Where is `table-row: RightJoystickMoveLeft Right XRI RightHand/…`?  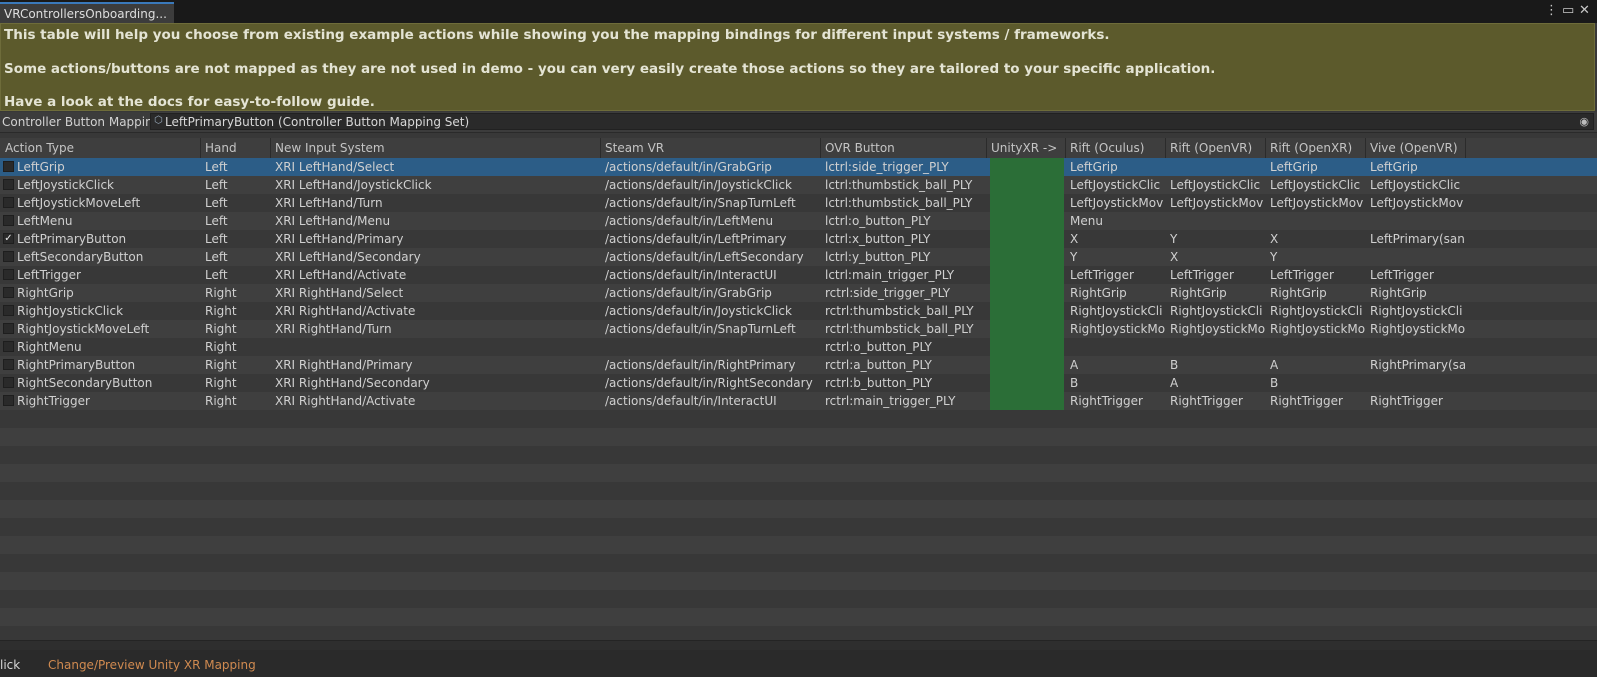
table-row: RightJoystickMoveLeft Right XRI RightHand/… is located at coordinates (798, 329).